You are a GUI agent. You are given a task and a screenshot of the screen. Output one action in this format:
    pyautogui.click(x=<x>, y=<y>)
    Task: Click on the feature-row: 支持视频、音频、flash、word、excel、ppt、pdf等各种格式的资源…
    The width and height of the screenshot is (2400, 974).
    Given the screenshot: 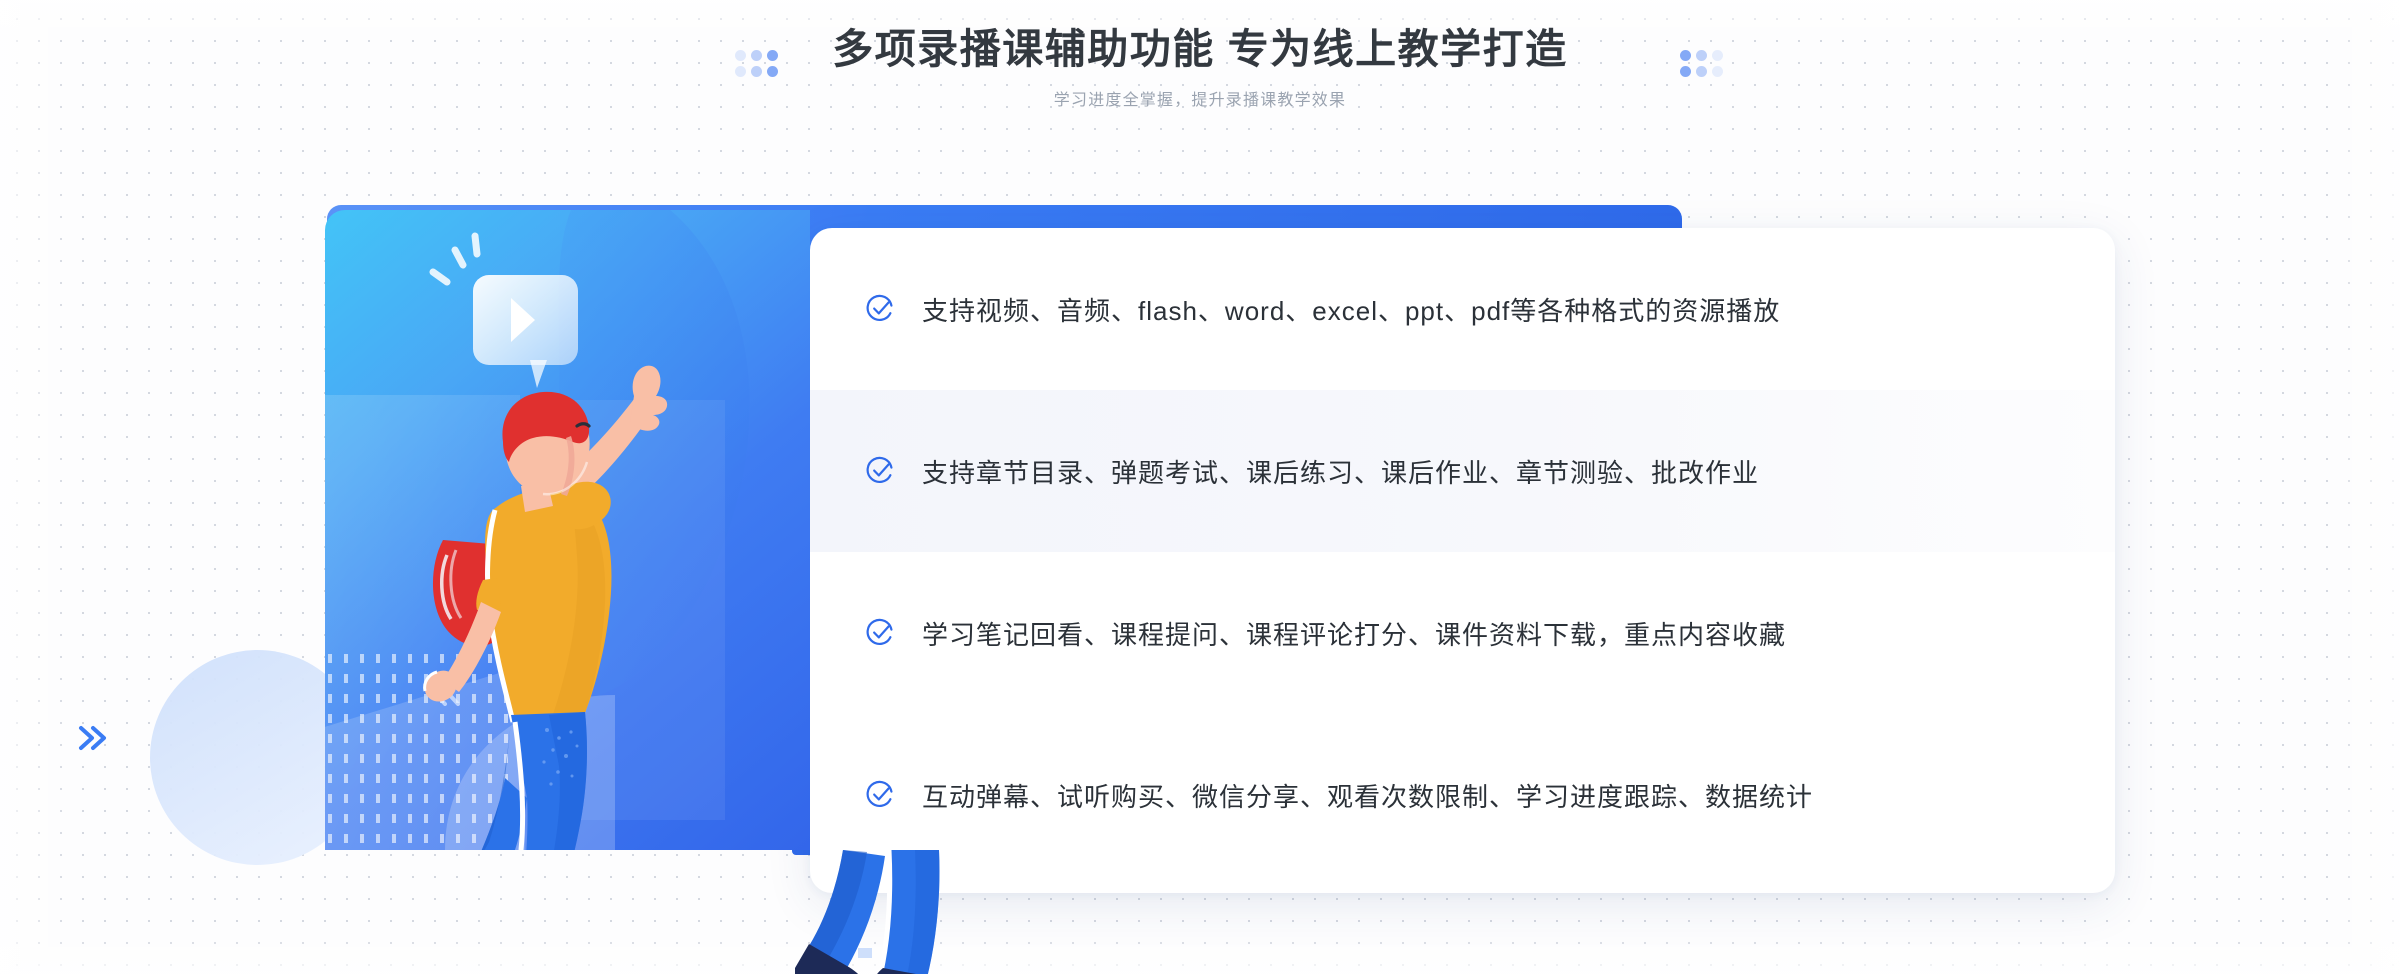 What is the action you would take?
    pyautogui.click(x=1462, y=309)
    